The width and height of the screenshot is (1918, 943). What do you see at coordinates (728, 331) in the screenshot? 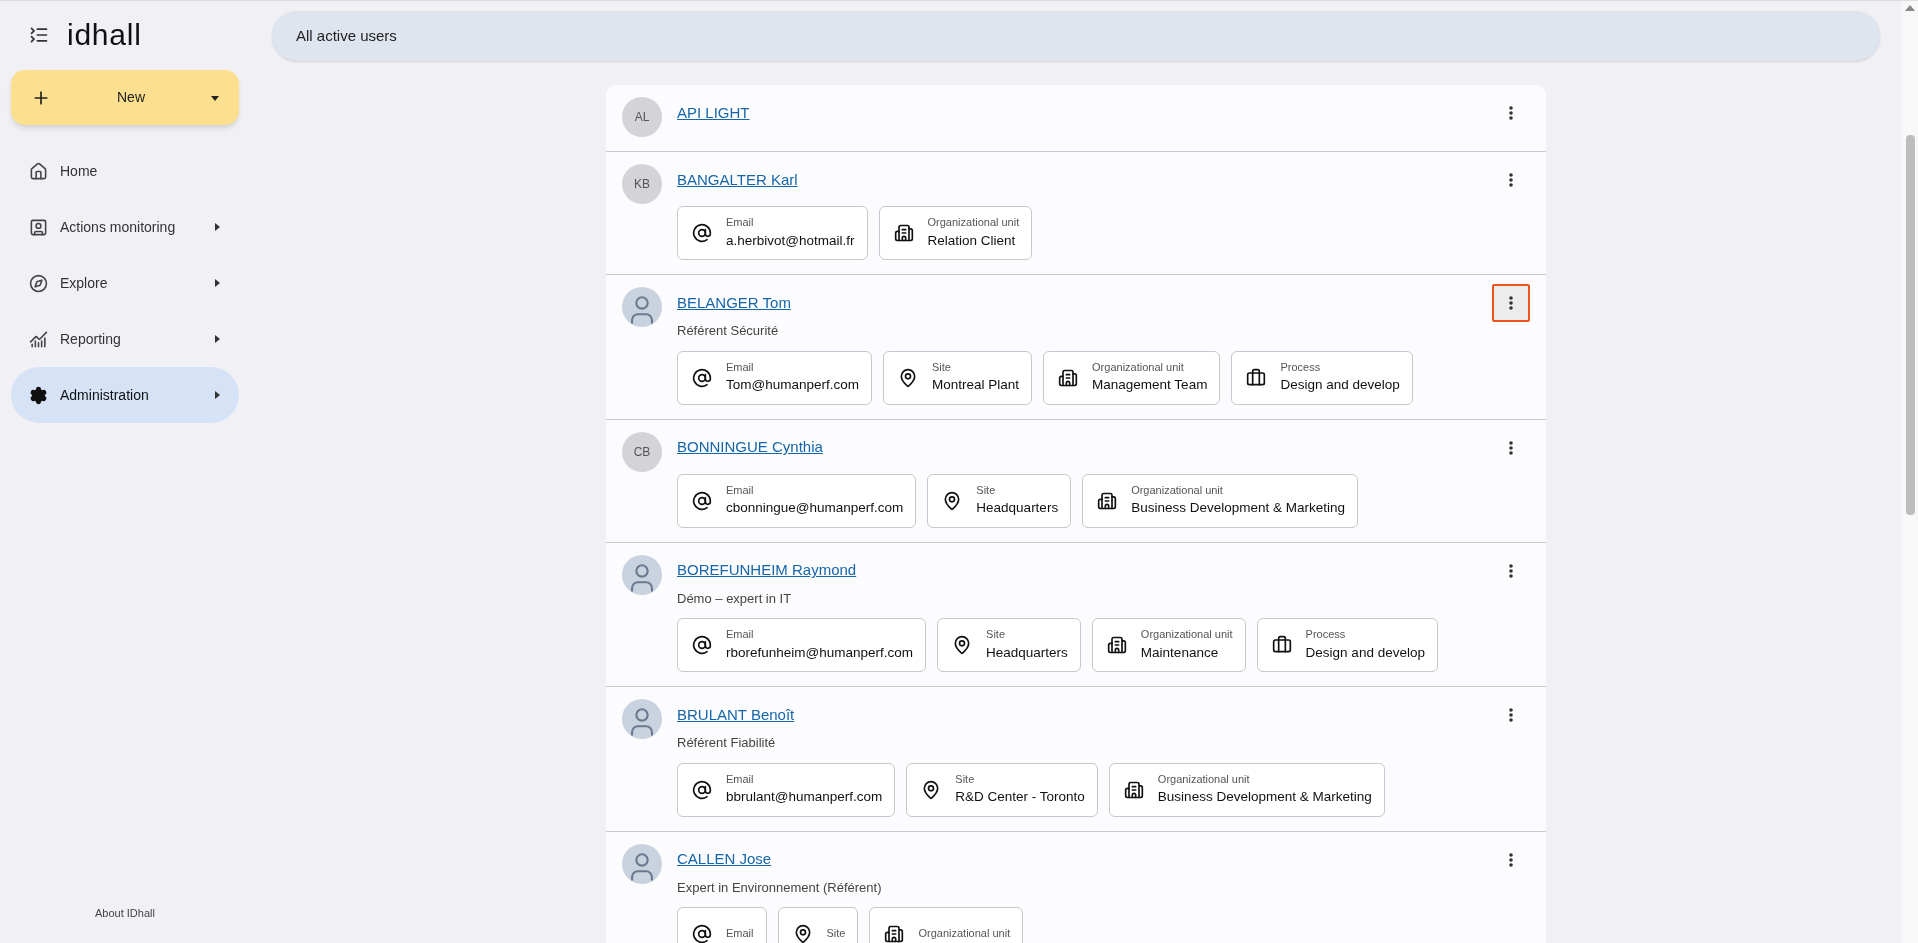
I see `user-role: Référent Sécurité` at bounding box center [728, 331].